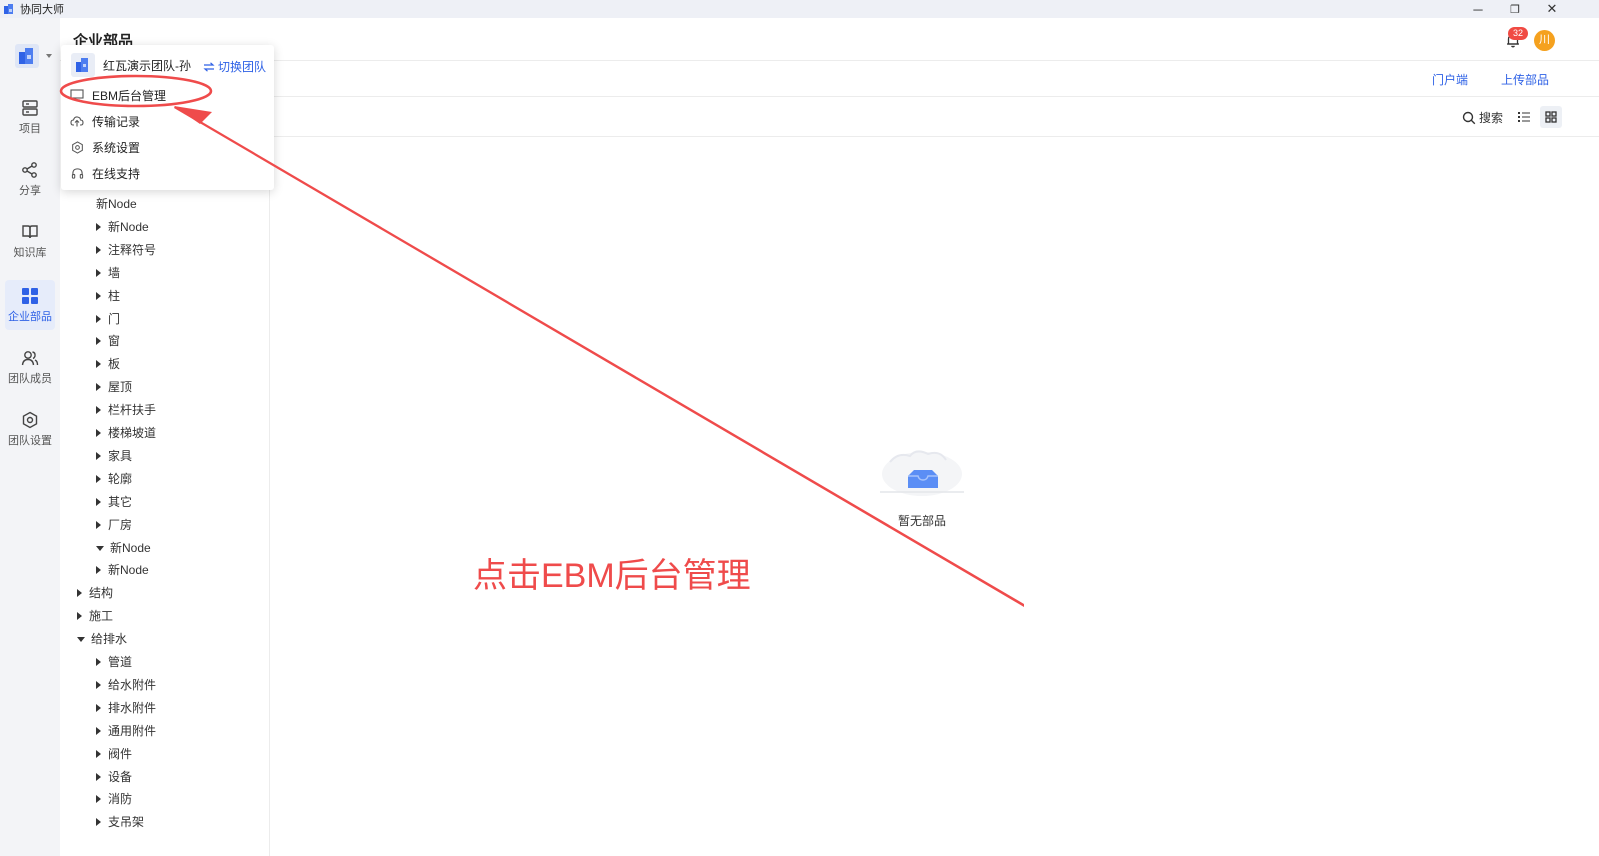 Image resolution: width=1599 pixels, height=856 pixels. Describe the element at coordinates (1525, 79) in the screenshot. I see `upload-parts-link: 上传部品` at that location.